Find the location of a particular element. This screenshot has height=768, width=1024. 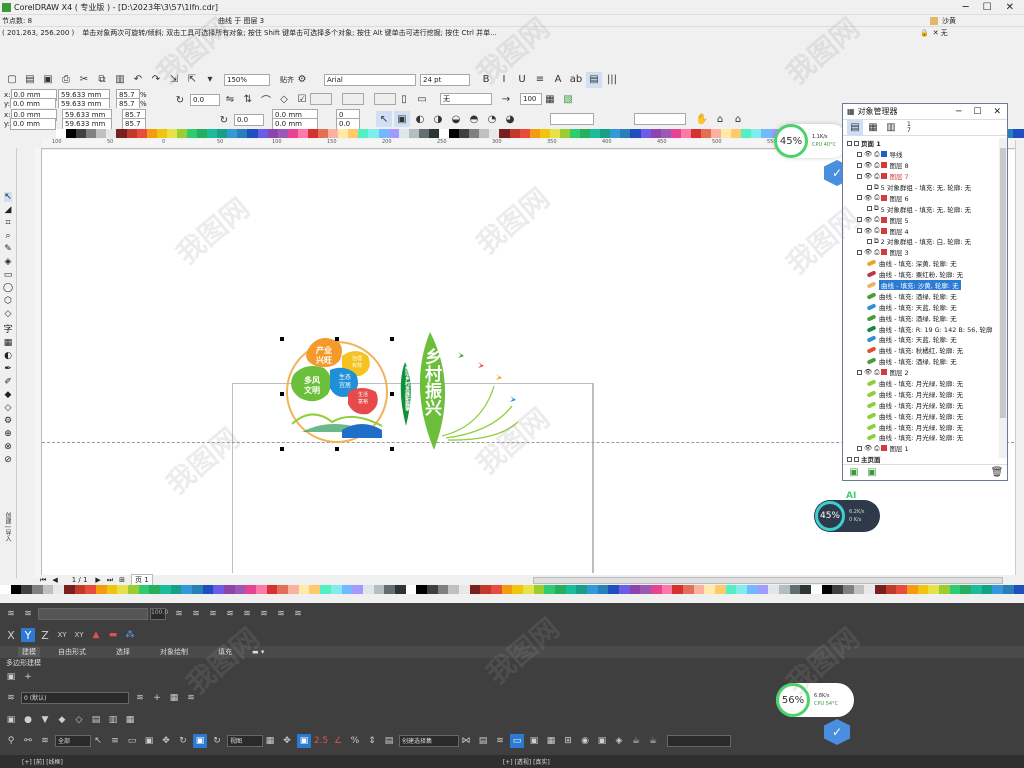

rect-select-icon: ▭ is located at coordinates (132, 741).